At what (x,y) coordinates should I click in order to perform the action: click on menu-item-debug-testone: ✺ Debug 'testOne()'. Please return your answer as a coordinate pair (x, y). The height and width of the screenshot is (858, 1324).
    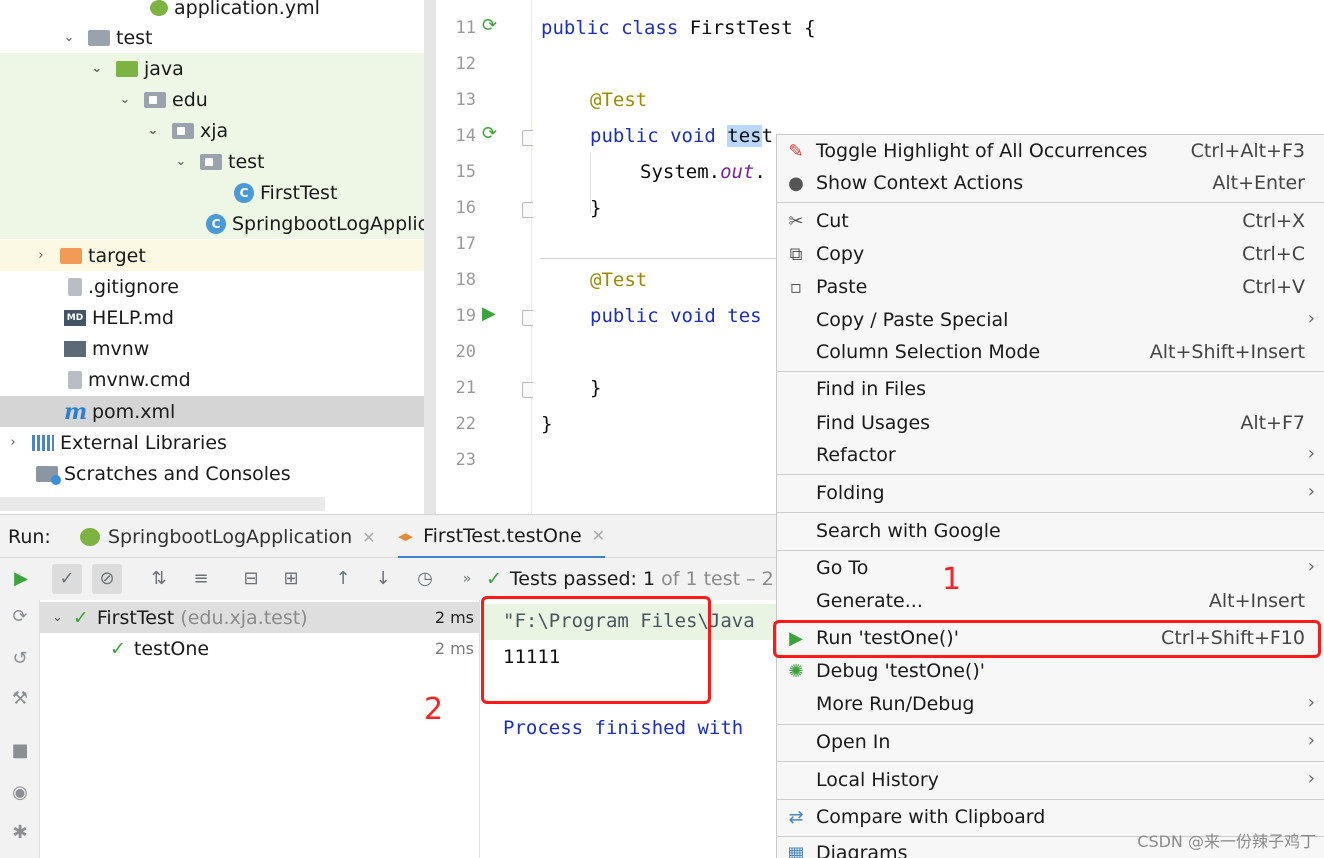
    Looking at the image, I should click on (1050, 673).